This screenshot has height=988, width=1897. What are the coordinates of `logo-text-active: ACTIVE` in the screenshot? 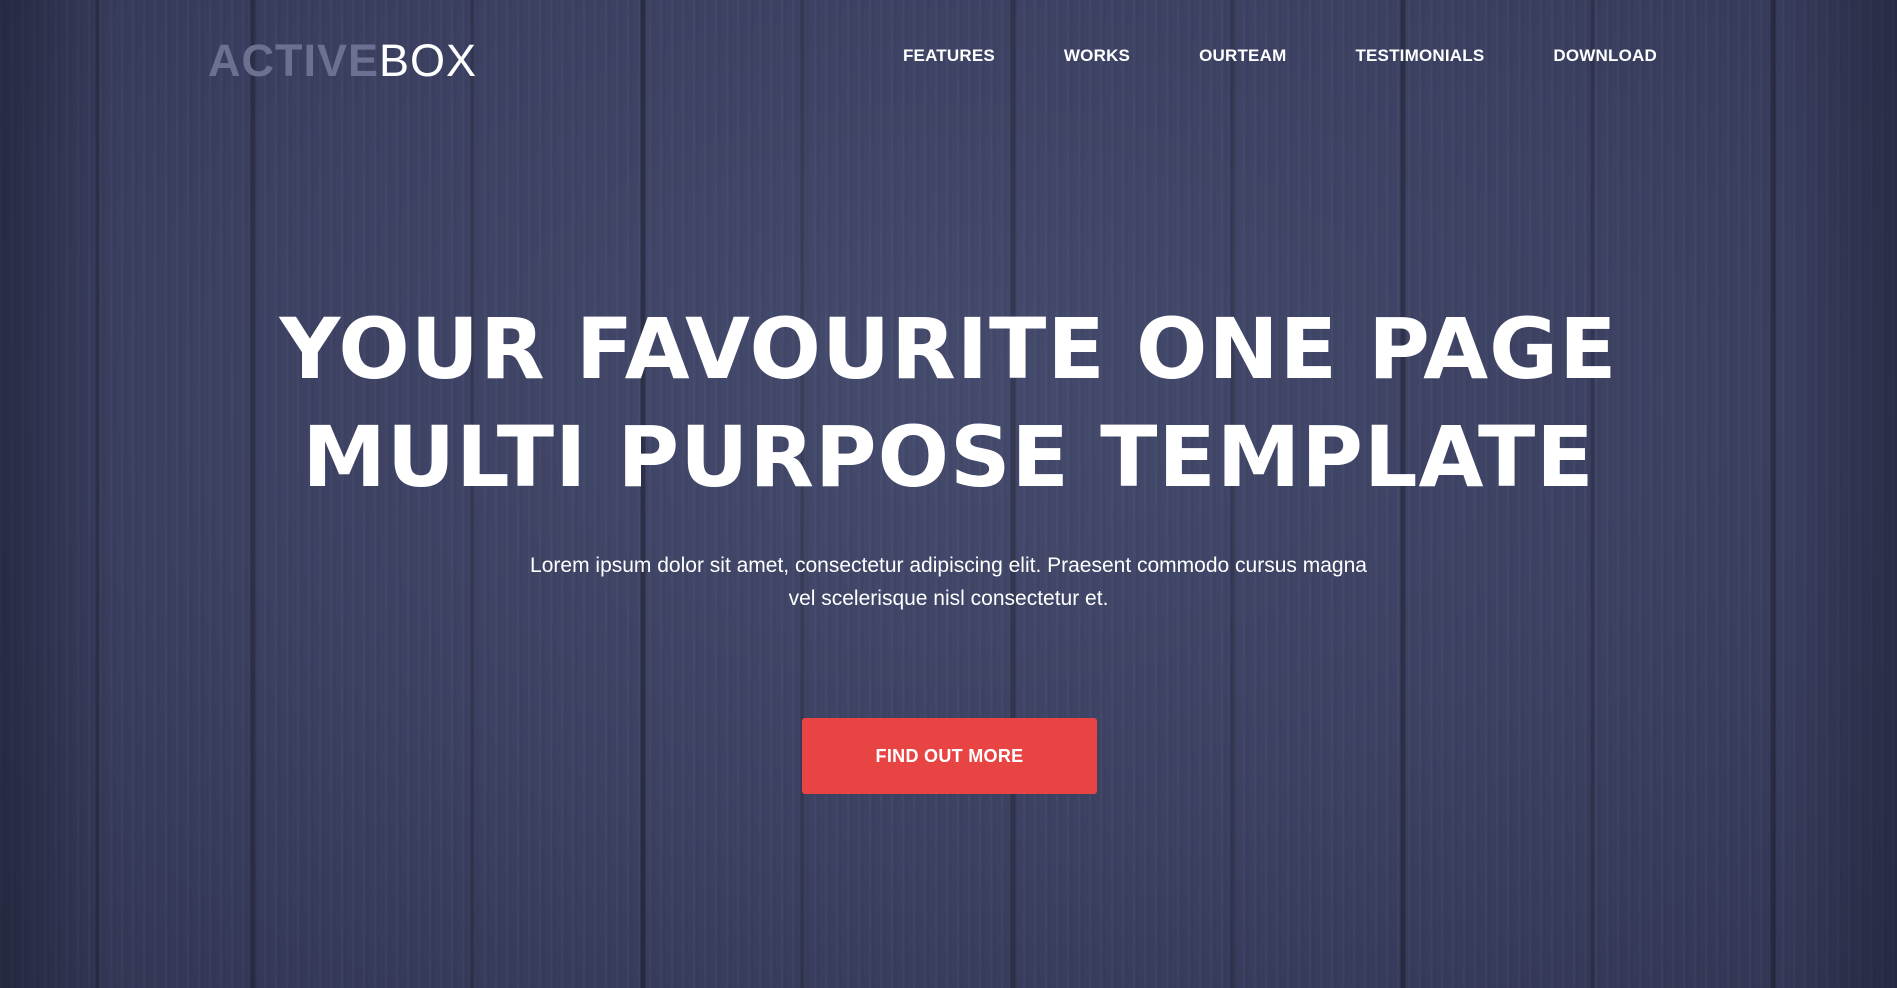 It's located at (294, 60).